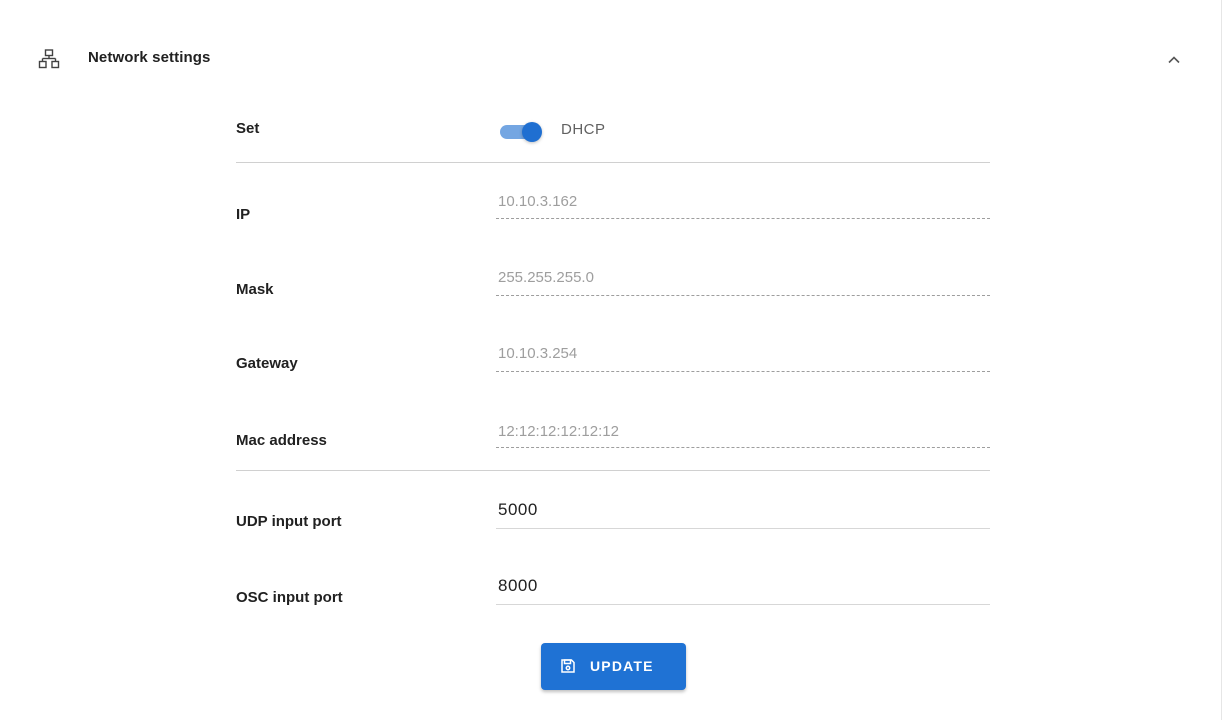 The image size is (1230, 720). What do you see at coordinates (267, 363) in the screenshot?
I see `gateway-label: Gateway` at bounding box center [267, 363].